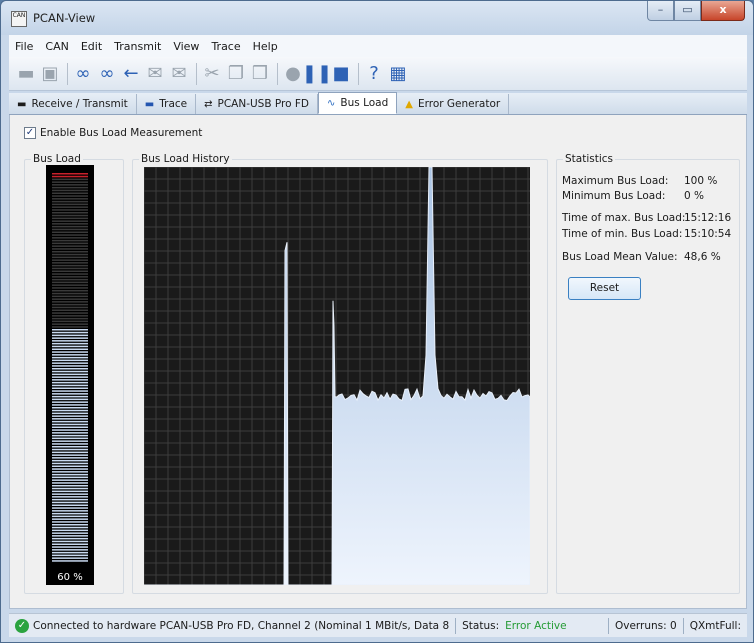 The width and height of the screenshot is (754, 643). What do you see at coordinates (64, 18) in the screenshot?
I see `window-title: PCAN-View` at bounding box center [64, 18].